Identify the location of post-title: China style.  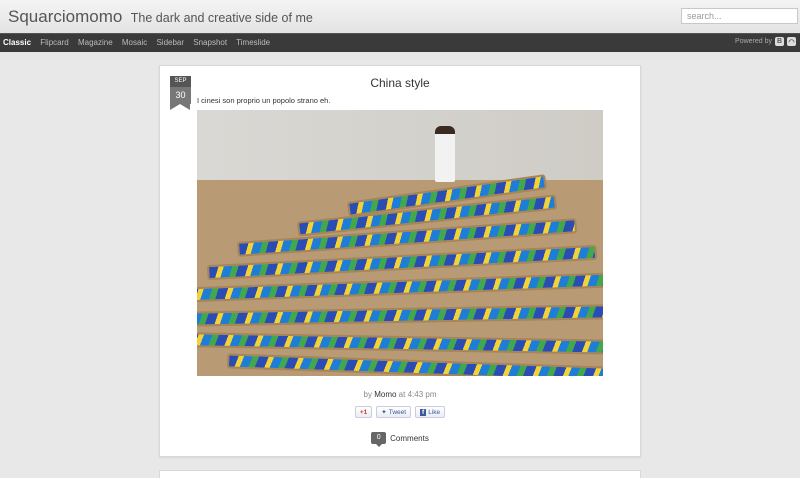
(400, 83).